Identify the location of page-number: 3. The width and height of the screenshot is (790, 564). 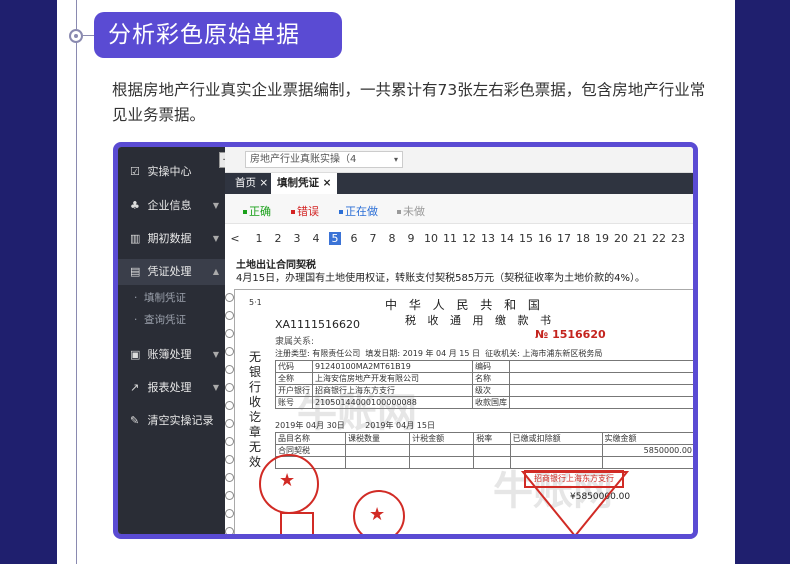
(297, 238).